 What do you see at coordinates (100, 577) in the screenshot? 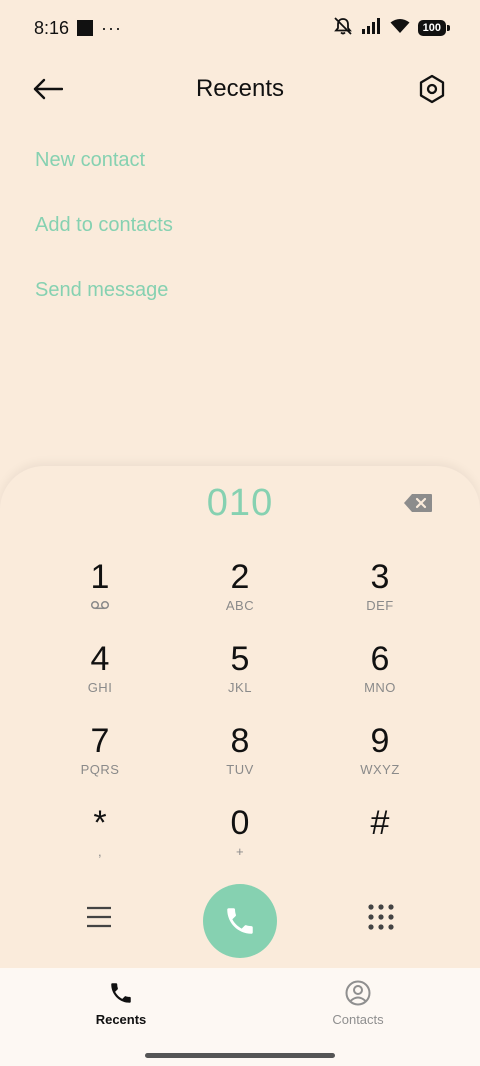
I see `key-digit: 1` at bounding box center [100, 577].